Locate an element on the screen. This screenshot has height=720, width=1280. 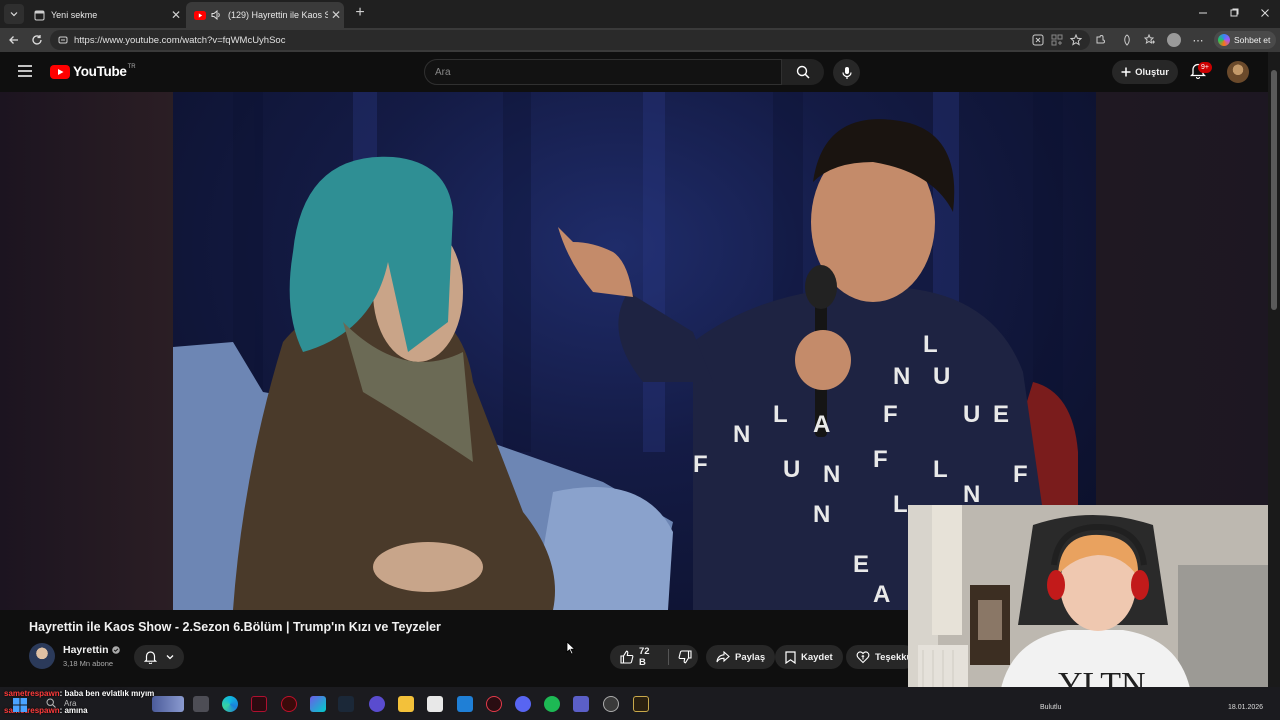
tab-youtube: (129) Hayrettin ile Kaos Show ✕ is located at coordinates (265, 15).